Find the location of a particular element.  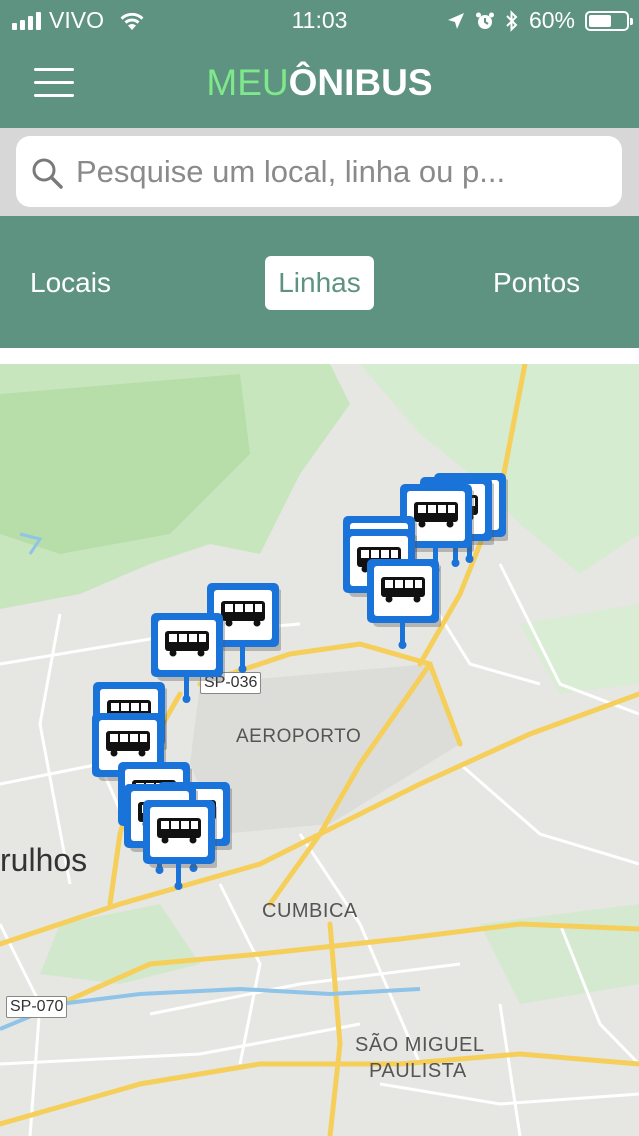

bluetooth-icon is located at coordinates (512, 20).